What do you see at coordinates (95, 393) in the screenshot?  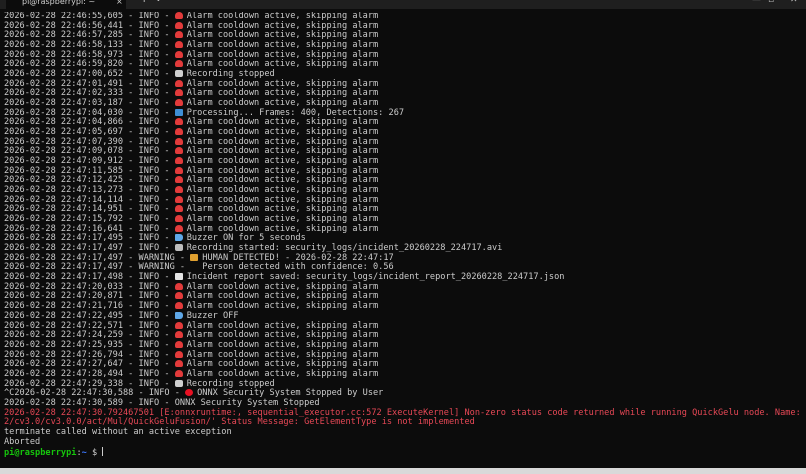 I see `log-prefix: ^C2026-02-28 22:47:30,588 - INFO -` at bounding box center [95, 393].